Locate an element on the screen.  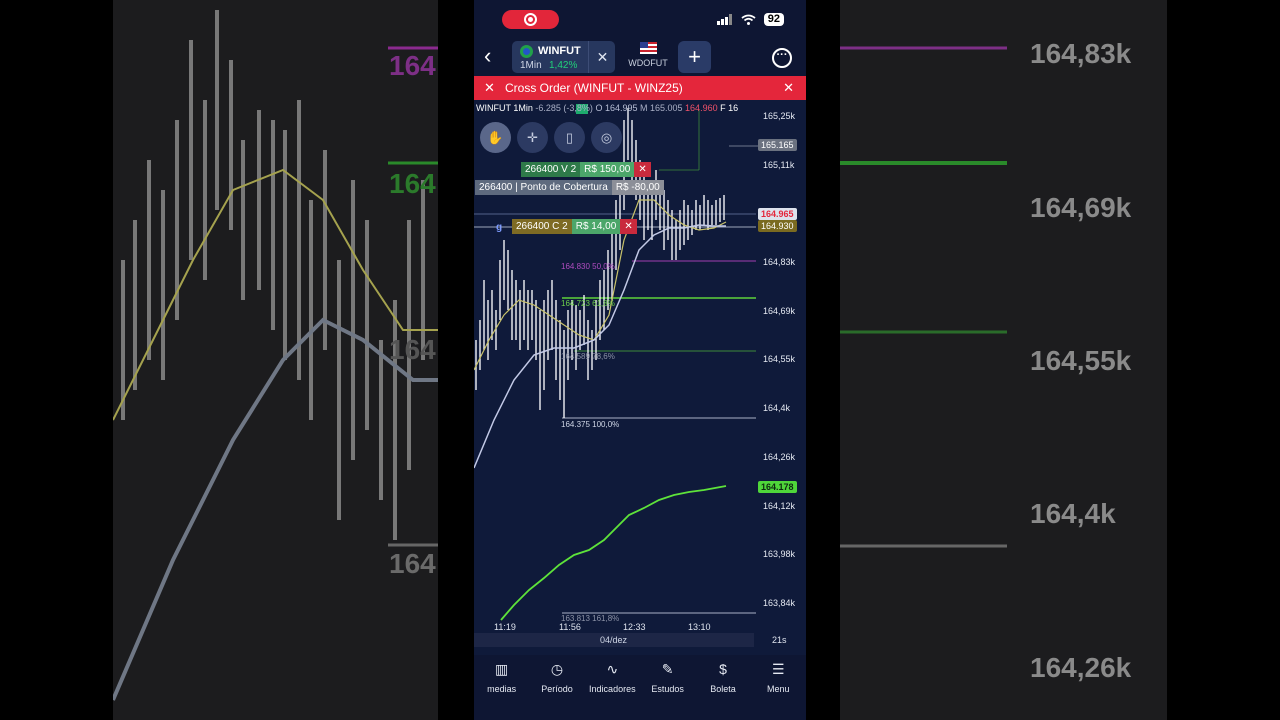
nav-menu: ☰ Menu is located at coordinates (778, 687).